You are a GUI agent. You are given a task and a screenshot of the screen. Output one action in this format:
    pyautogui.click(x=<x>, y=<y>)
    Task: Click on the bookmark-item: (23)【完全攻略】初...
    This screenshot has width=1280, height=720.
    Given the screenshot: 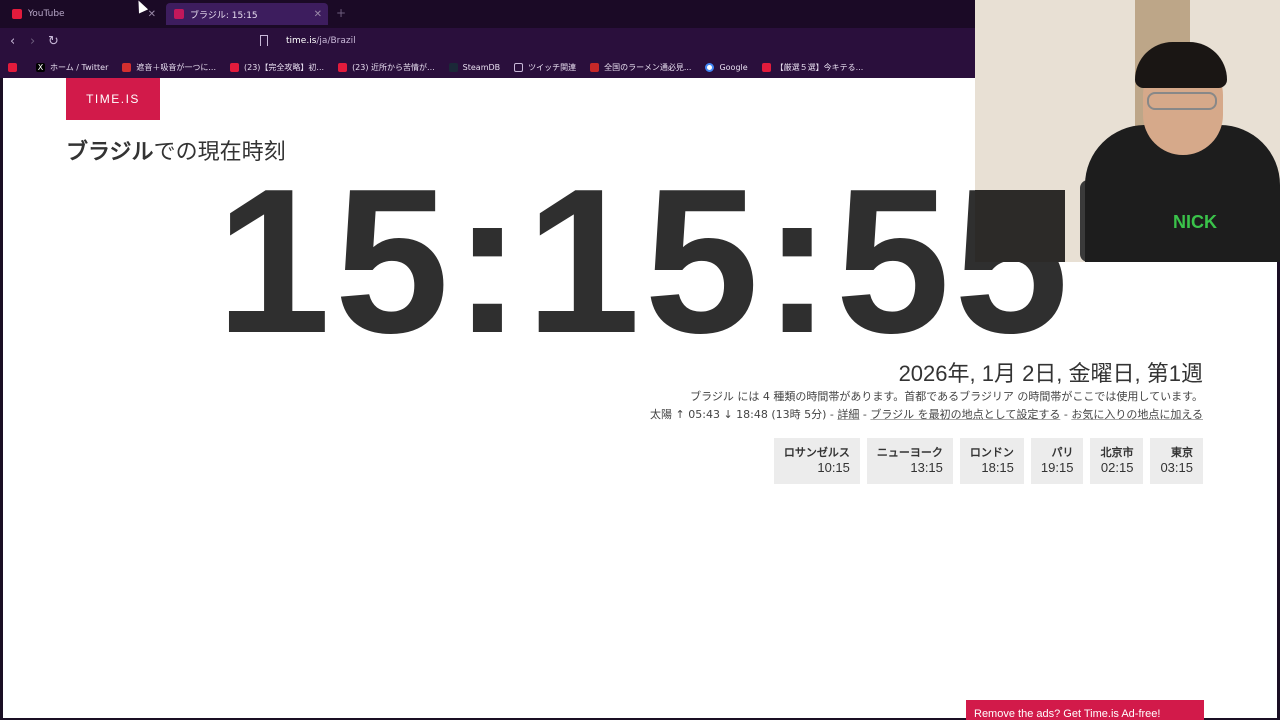 What is the action you would take?
    pyautogui.click(x=277, y=67)
    